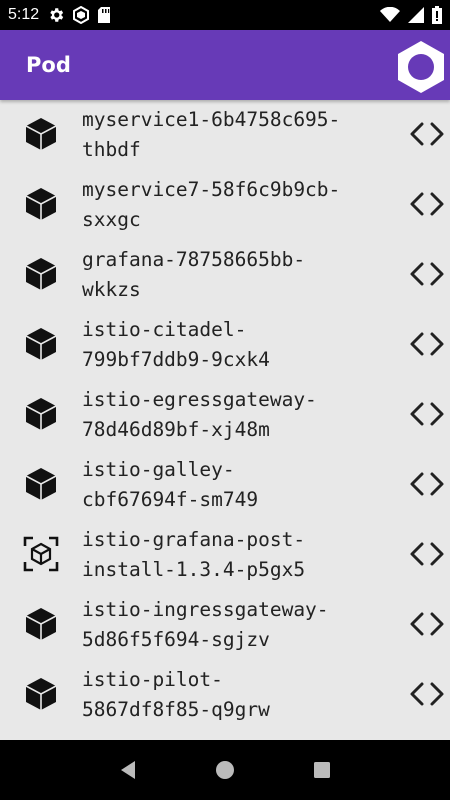 The image size is (450, 800). What do you see at coordinates (48, 65) in the screenshot?
I see `page-title: Pod` at bounding box center [48, 65].